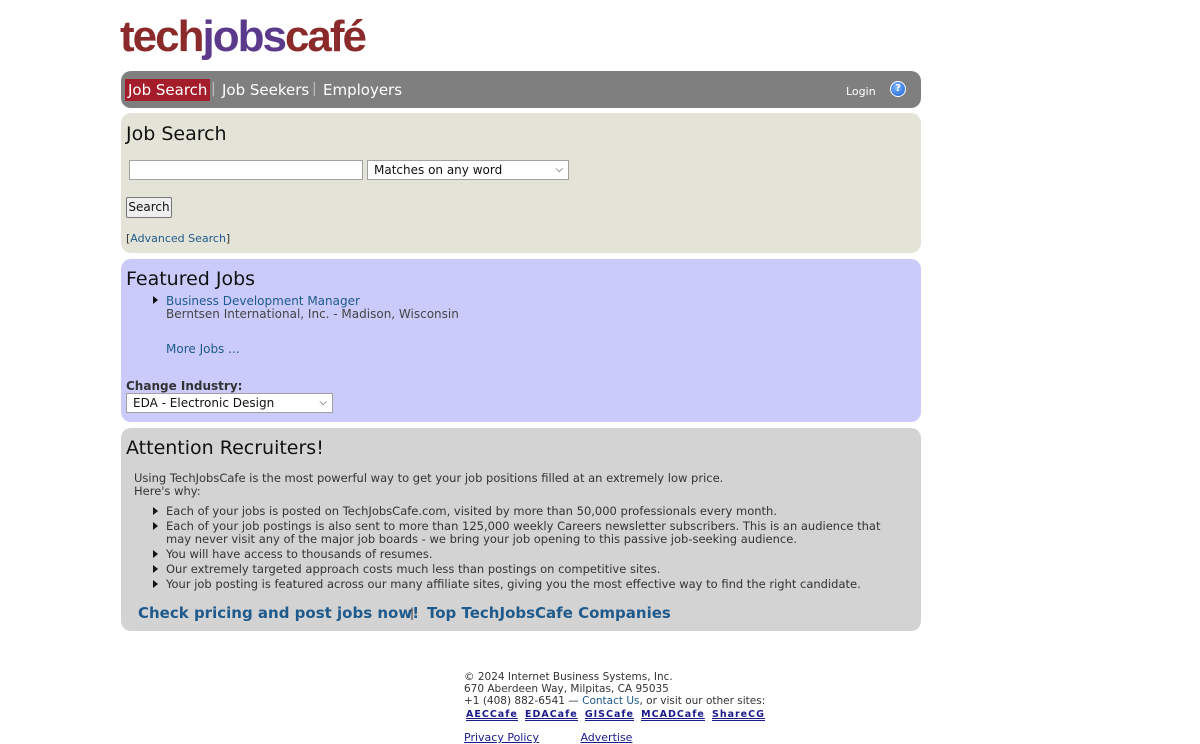 This screenshot has height=744, width=1200. I want to click on bracket-close: ], so click(228, 238).